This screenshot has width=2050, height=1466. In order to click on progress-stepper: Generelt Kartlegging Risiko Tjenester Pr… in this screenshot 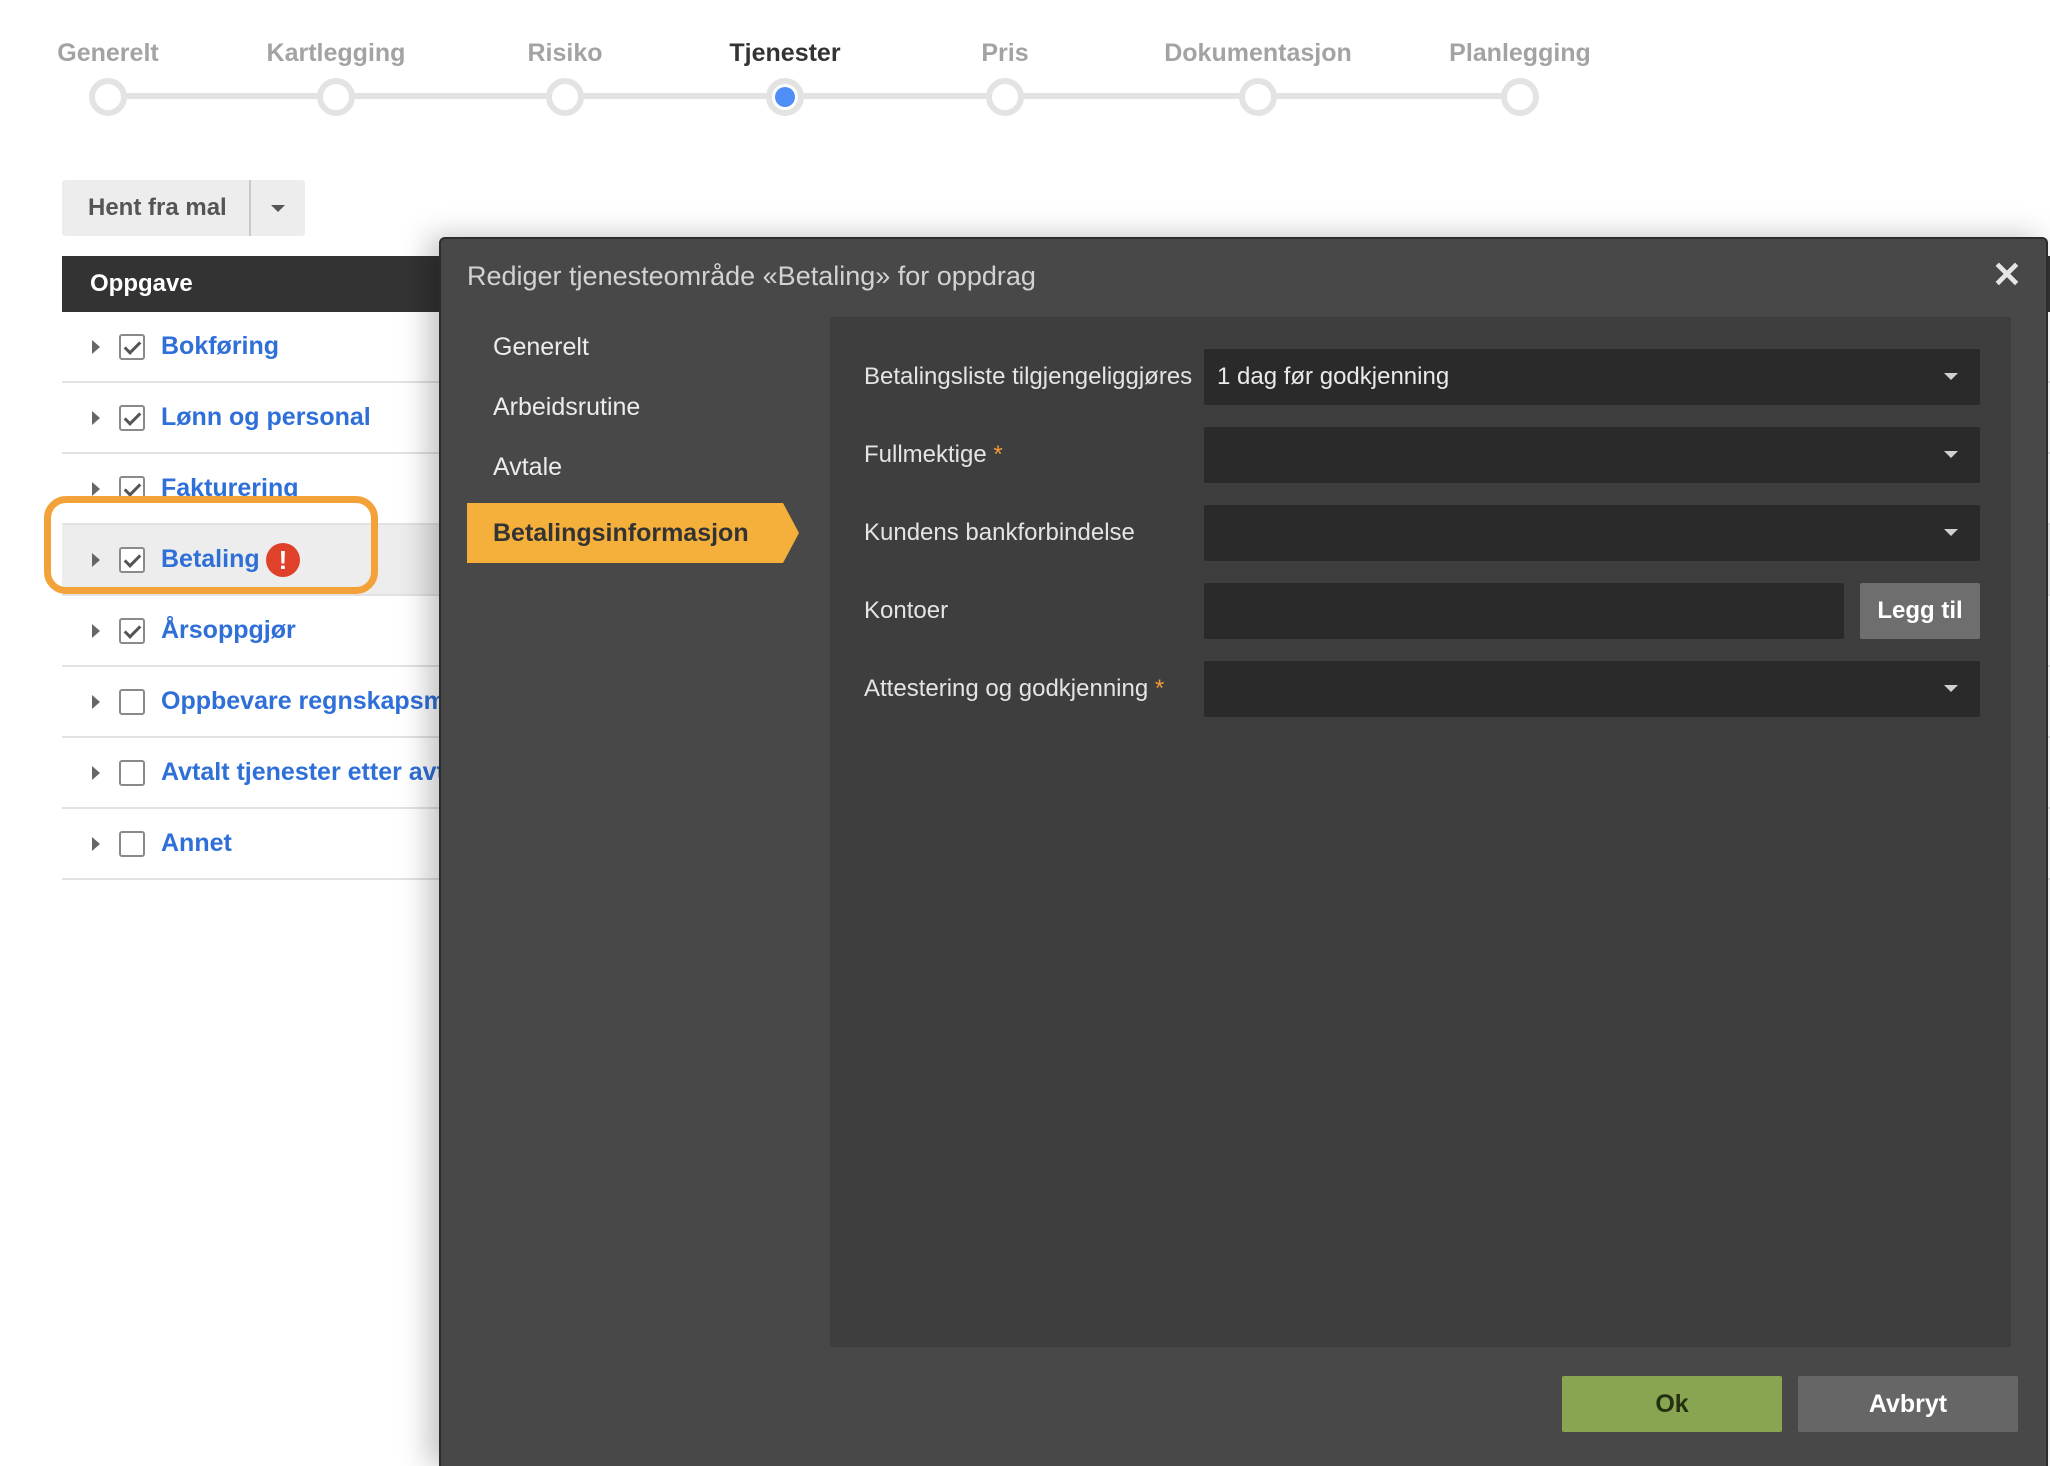, I will do `click(825, 70)`.